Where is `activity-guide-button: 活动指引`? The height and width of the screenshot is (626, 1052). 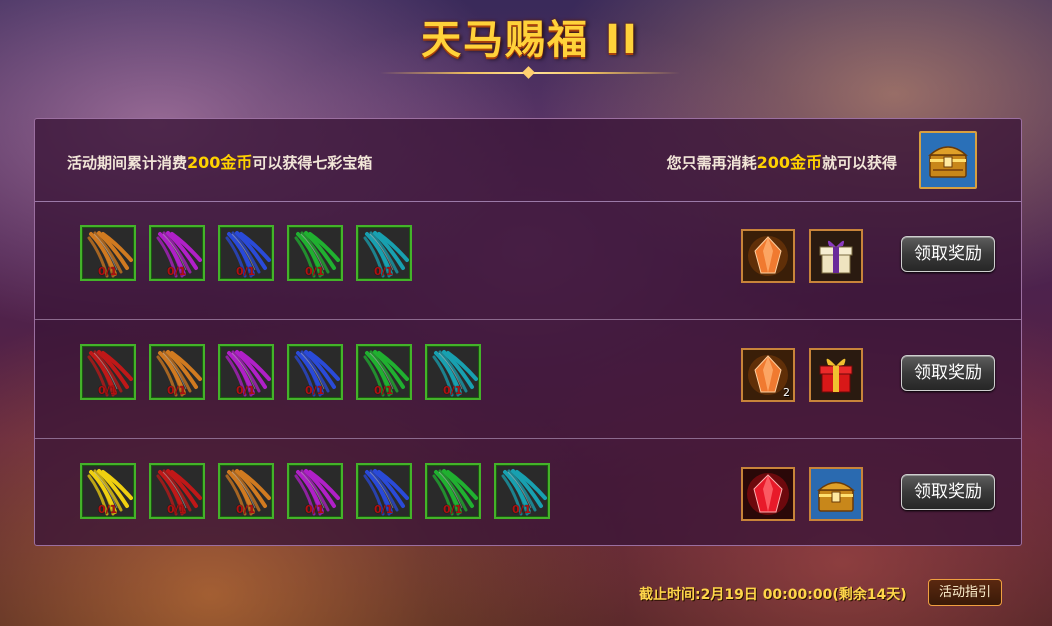 activity-guide-button: 活动指引 is located at coordinates (965, 592).